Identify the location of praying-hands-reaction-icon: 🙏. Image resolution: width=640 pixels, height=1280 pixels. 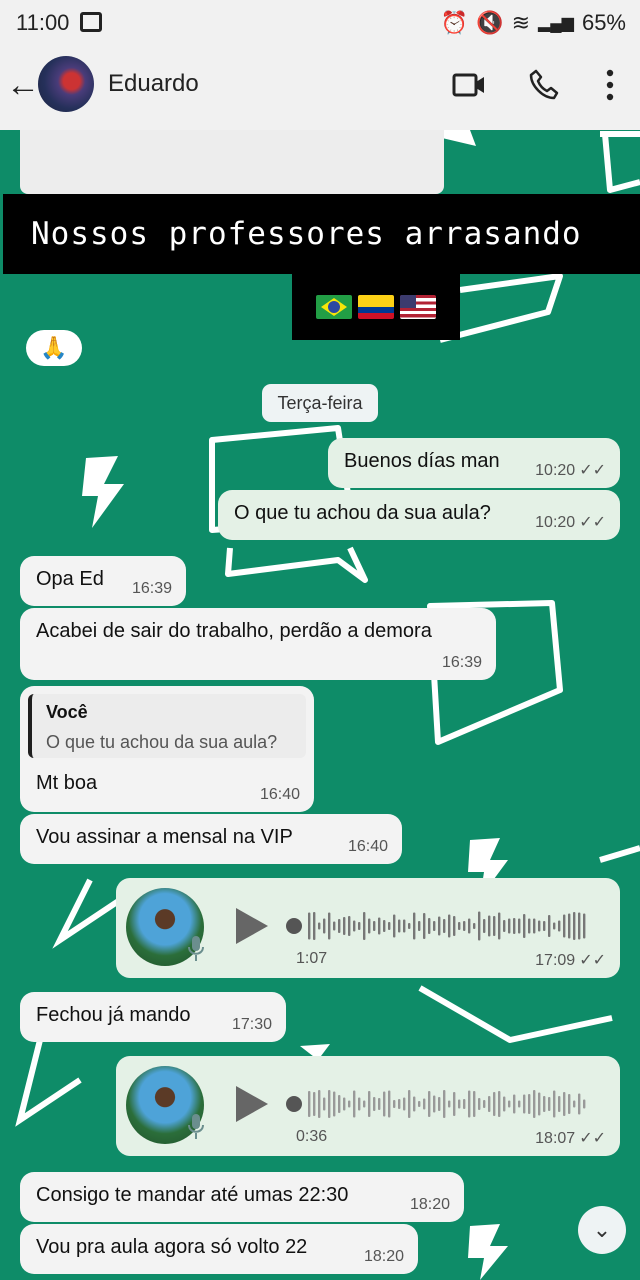
(54, 348).